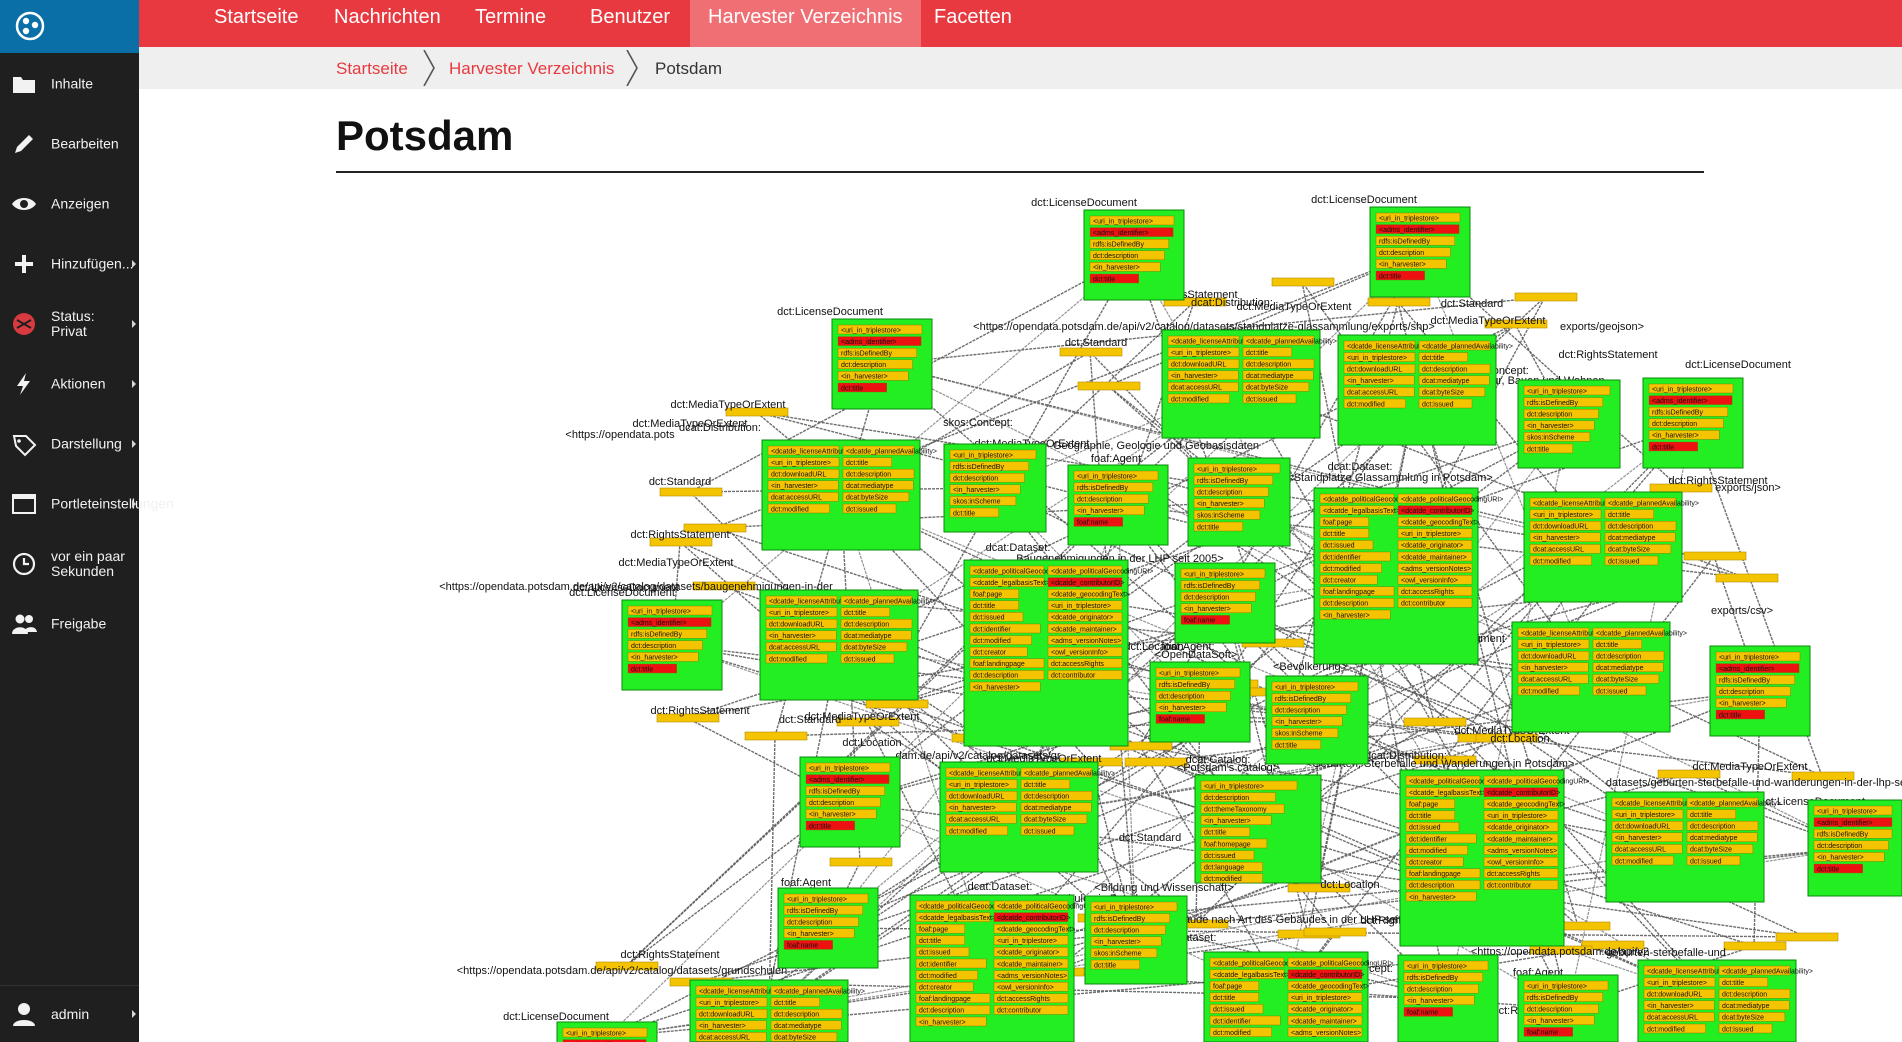 This screenshot has height=1042, width=1902. Describe the element at coordinates (510, 23) in the screenshot. I see `nav-item-termine: Termine` at that location.